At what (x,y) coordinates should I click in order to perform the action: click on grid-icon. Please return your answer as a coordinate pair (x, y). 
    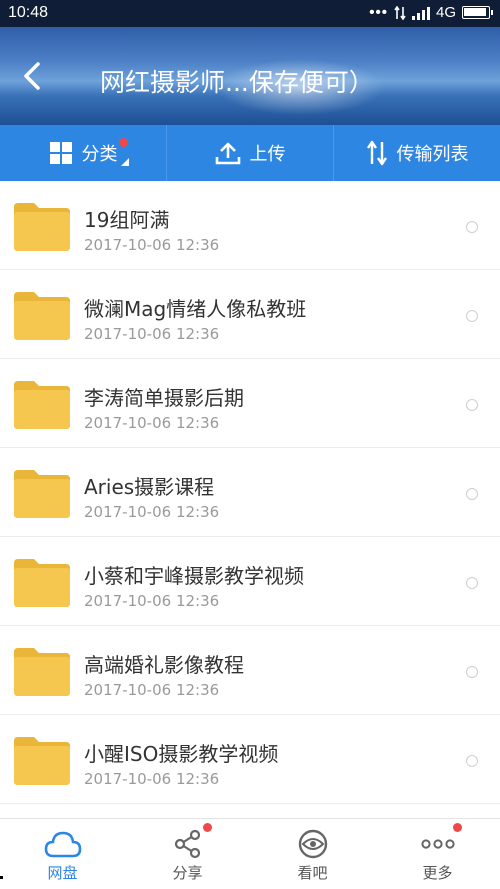
    Looking at the image, I should click on (60, 153).